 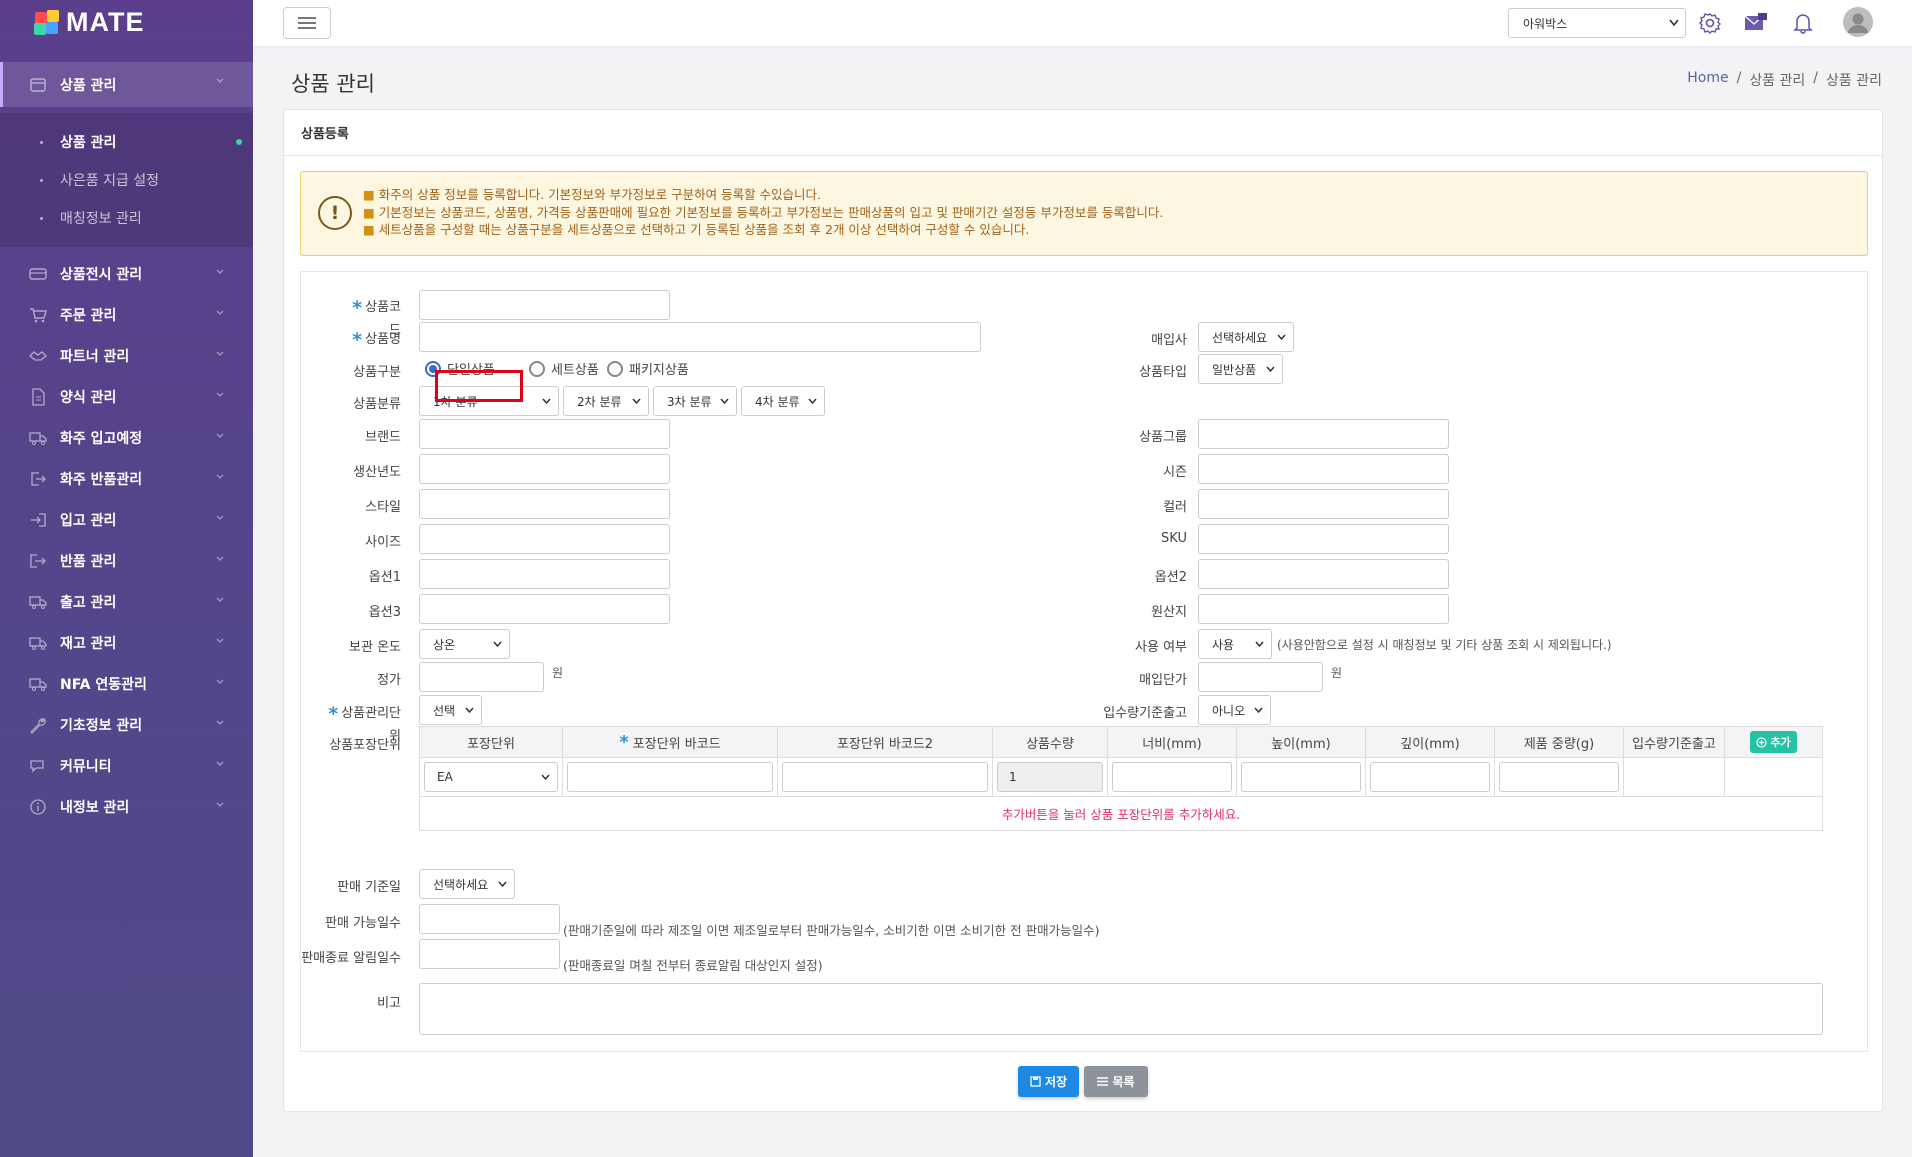 I want to click on sidebar-item-nfa: NFA 연동관리, so click(x=126, y=683).